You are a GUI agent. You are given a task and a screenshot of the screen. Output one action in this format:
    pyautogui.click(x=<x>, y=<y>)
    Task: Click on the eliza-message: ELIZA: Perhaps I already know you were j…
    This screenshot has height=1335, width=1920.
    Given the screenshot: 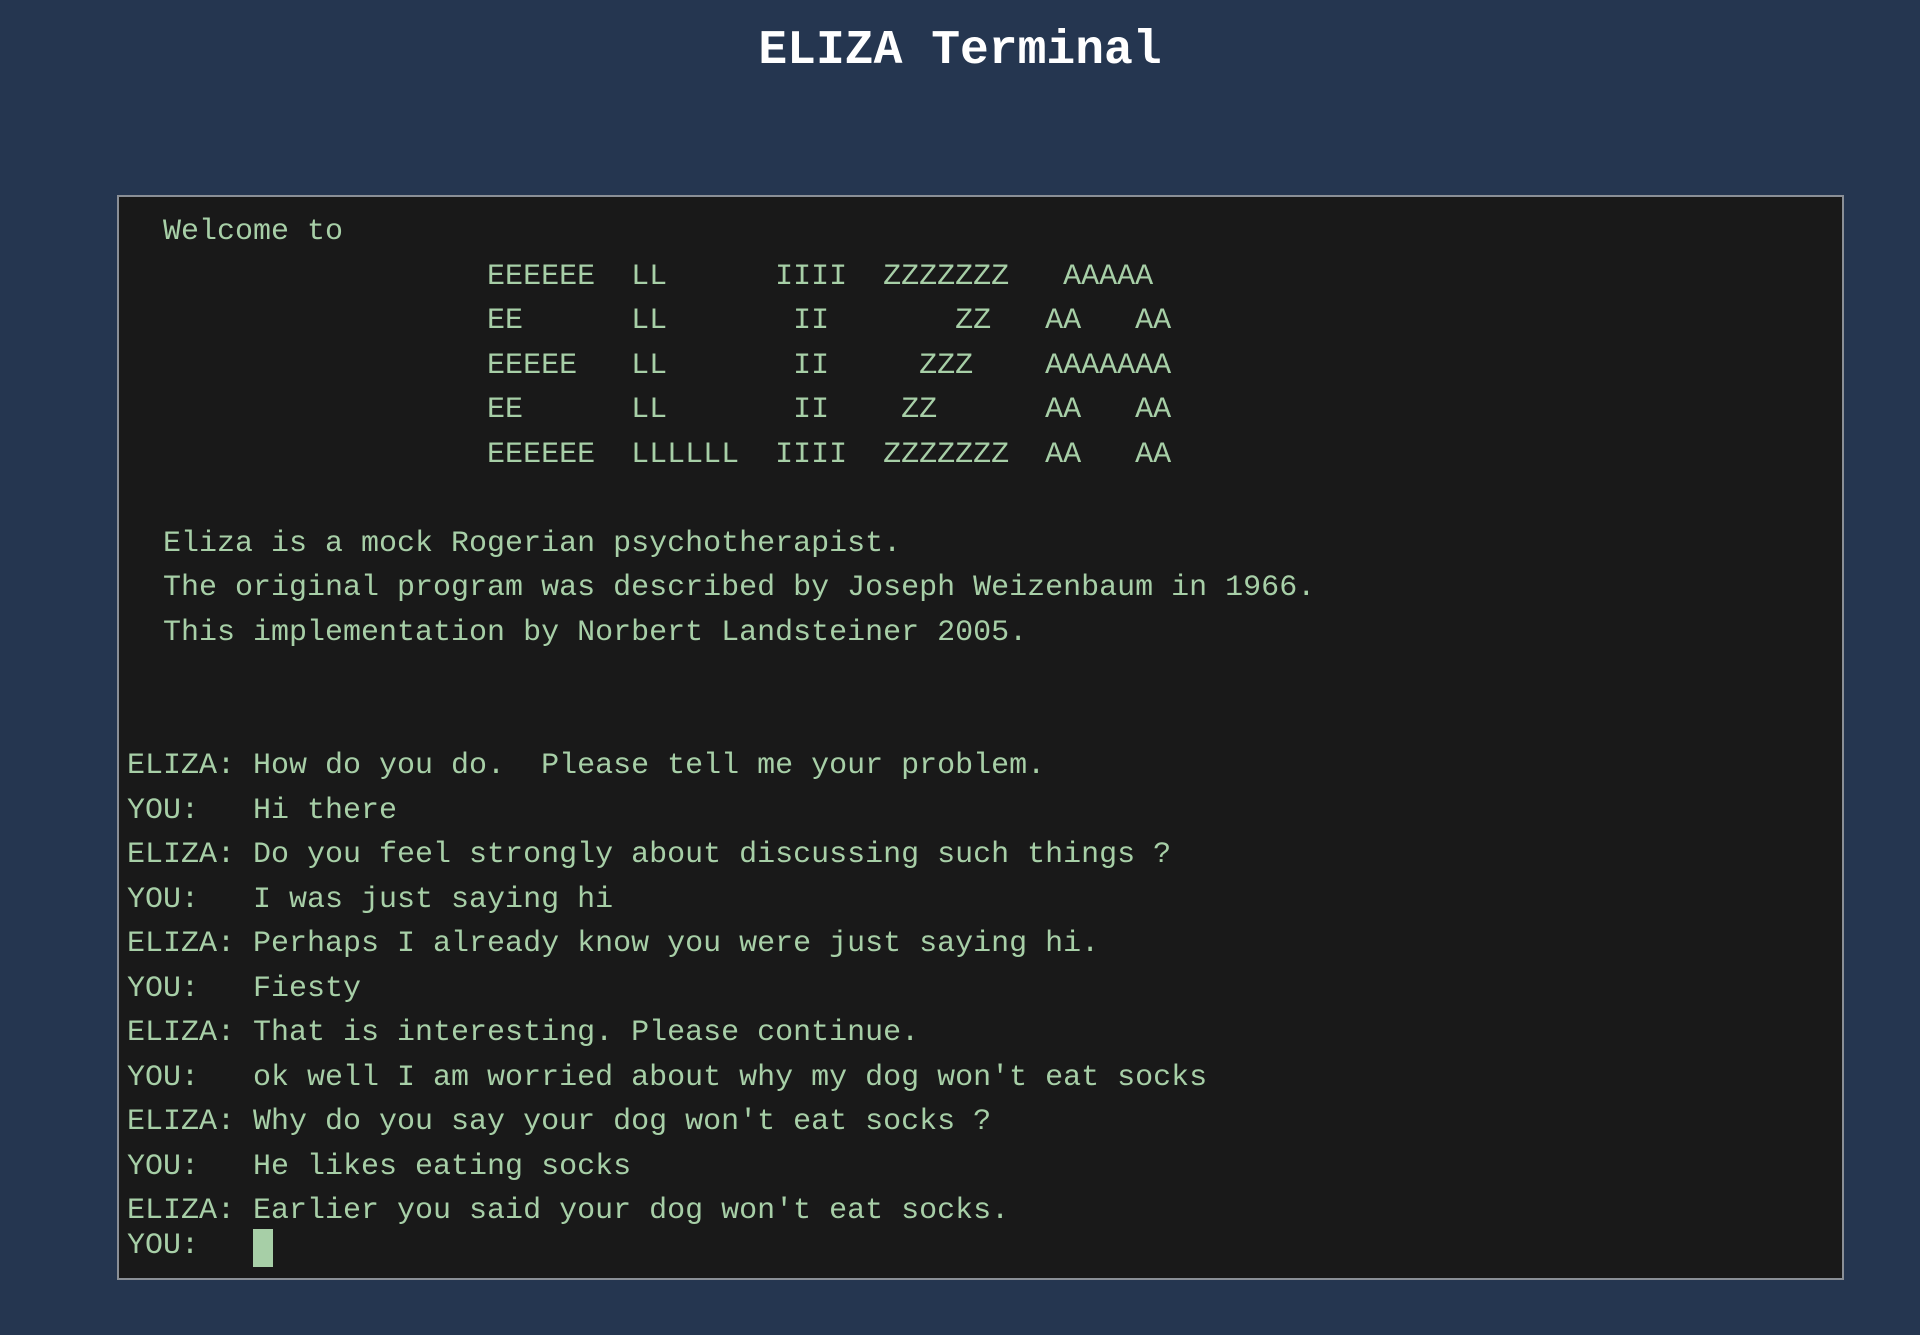 What is the action you would take?
    pyautogui.click(x=613, y=944)
    